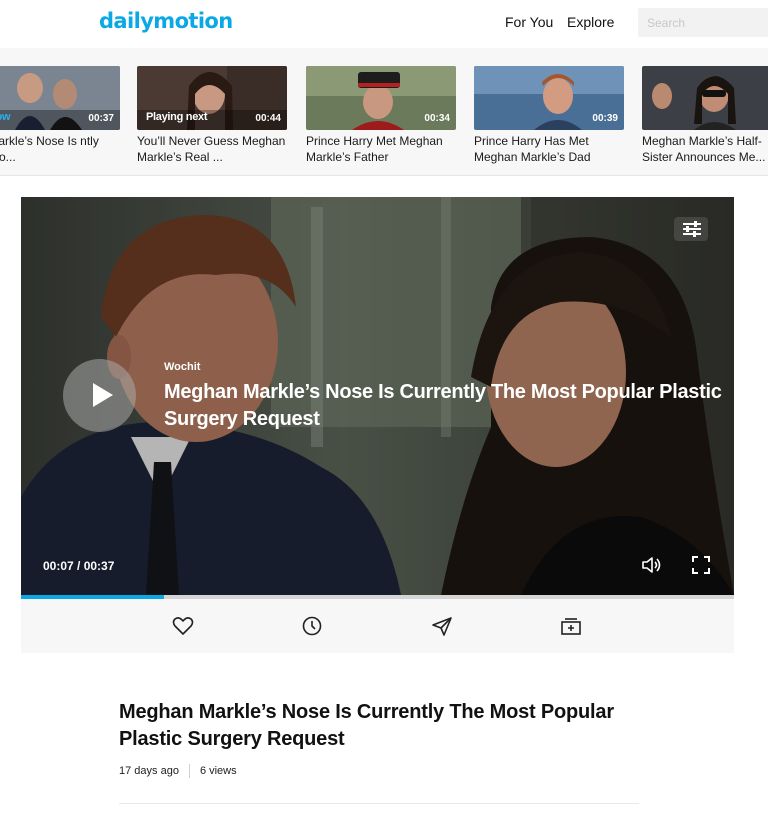 Image resolution: width=768 pixels, height=818 pixels. Describe the element at coordinates (590, 22) in the screenshot. I see `nav-explore: Explore` at that location.